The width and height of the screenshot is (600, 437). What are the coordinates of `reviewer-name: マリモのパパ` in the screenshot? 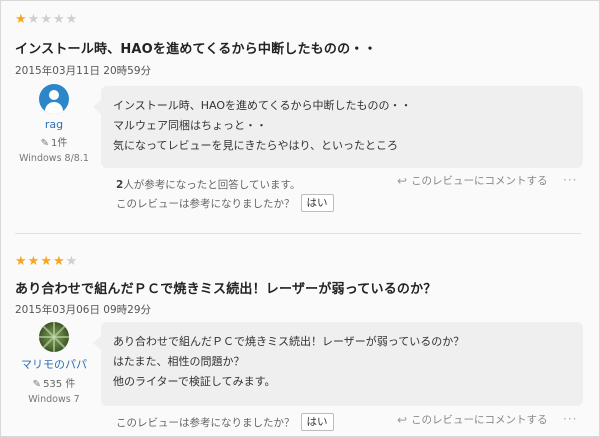 It's located at (54, 364).